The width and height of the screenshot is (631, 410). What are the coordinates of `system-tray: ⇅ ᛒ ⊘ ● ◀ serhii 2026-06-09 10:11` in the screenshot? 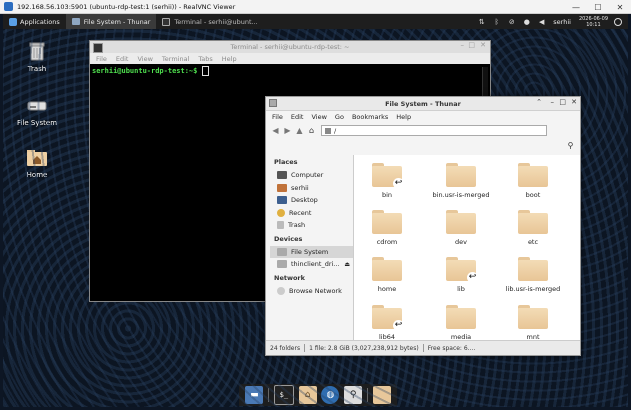 It's located at (551, 21).